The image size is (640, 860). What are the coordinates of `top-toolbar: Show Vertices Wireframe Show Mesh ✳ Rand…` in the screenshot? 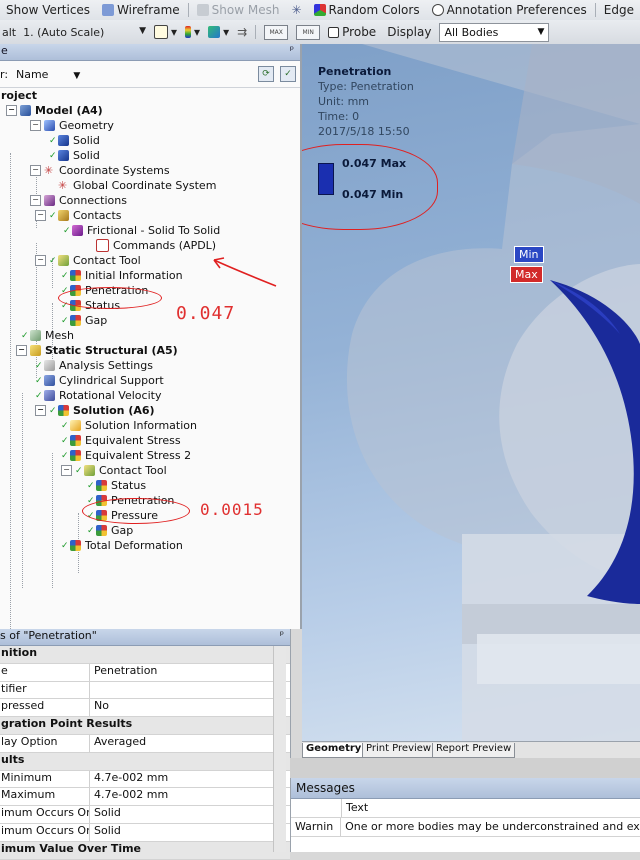 It's located at (320, 10).